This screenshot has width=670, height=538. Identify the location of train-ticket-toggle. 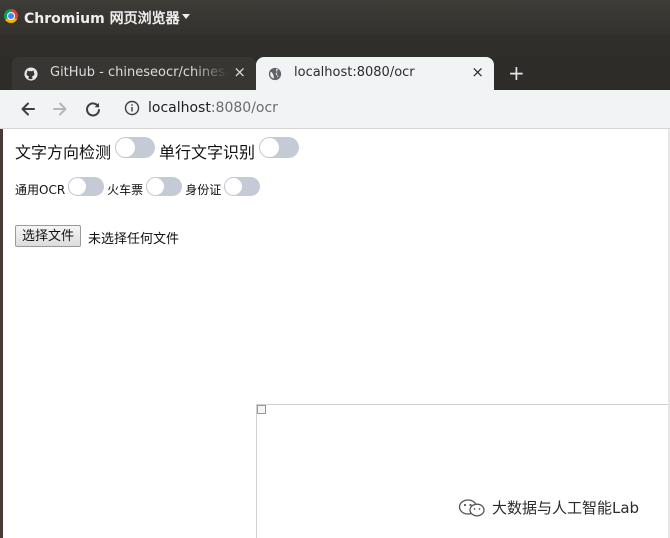
(164, 186).